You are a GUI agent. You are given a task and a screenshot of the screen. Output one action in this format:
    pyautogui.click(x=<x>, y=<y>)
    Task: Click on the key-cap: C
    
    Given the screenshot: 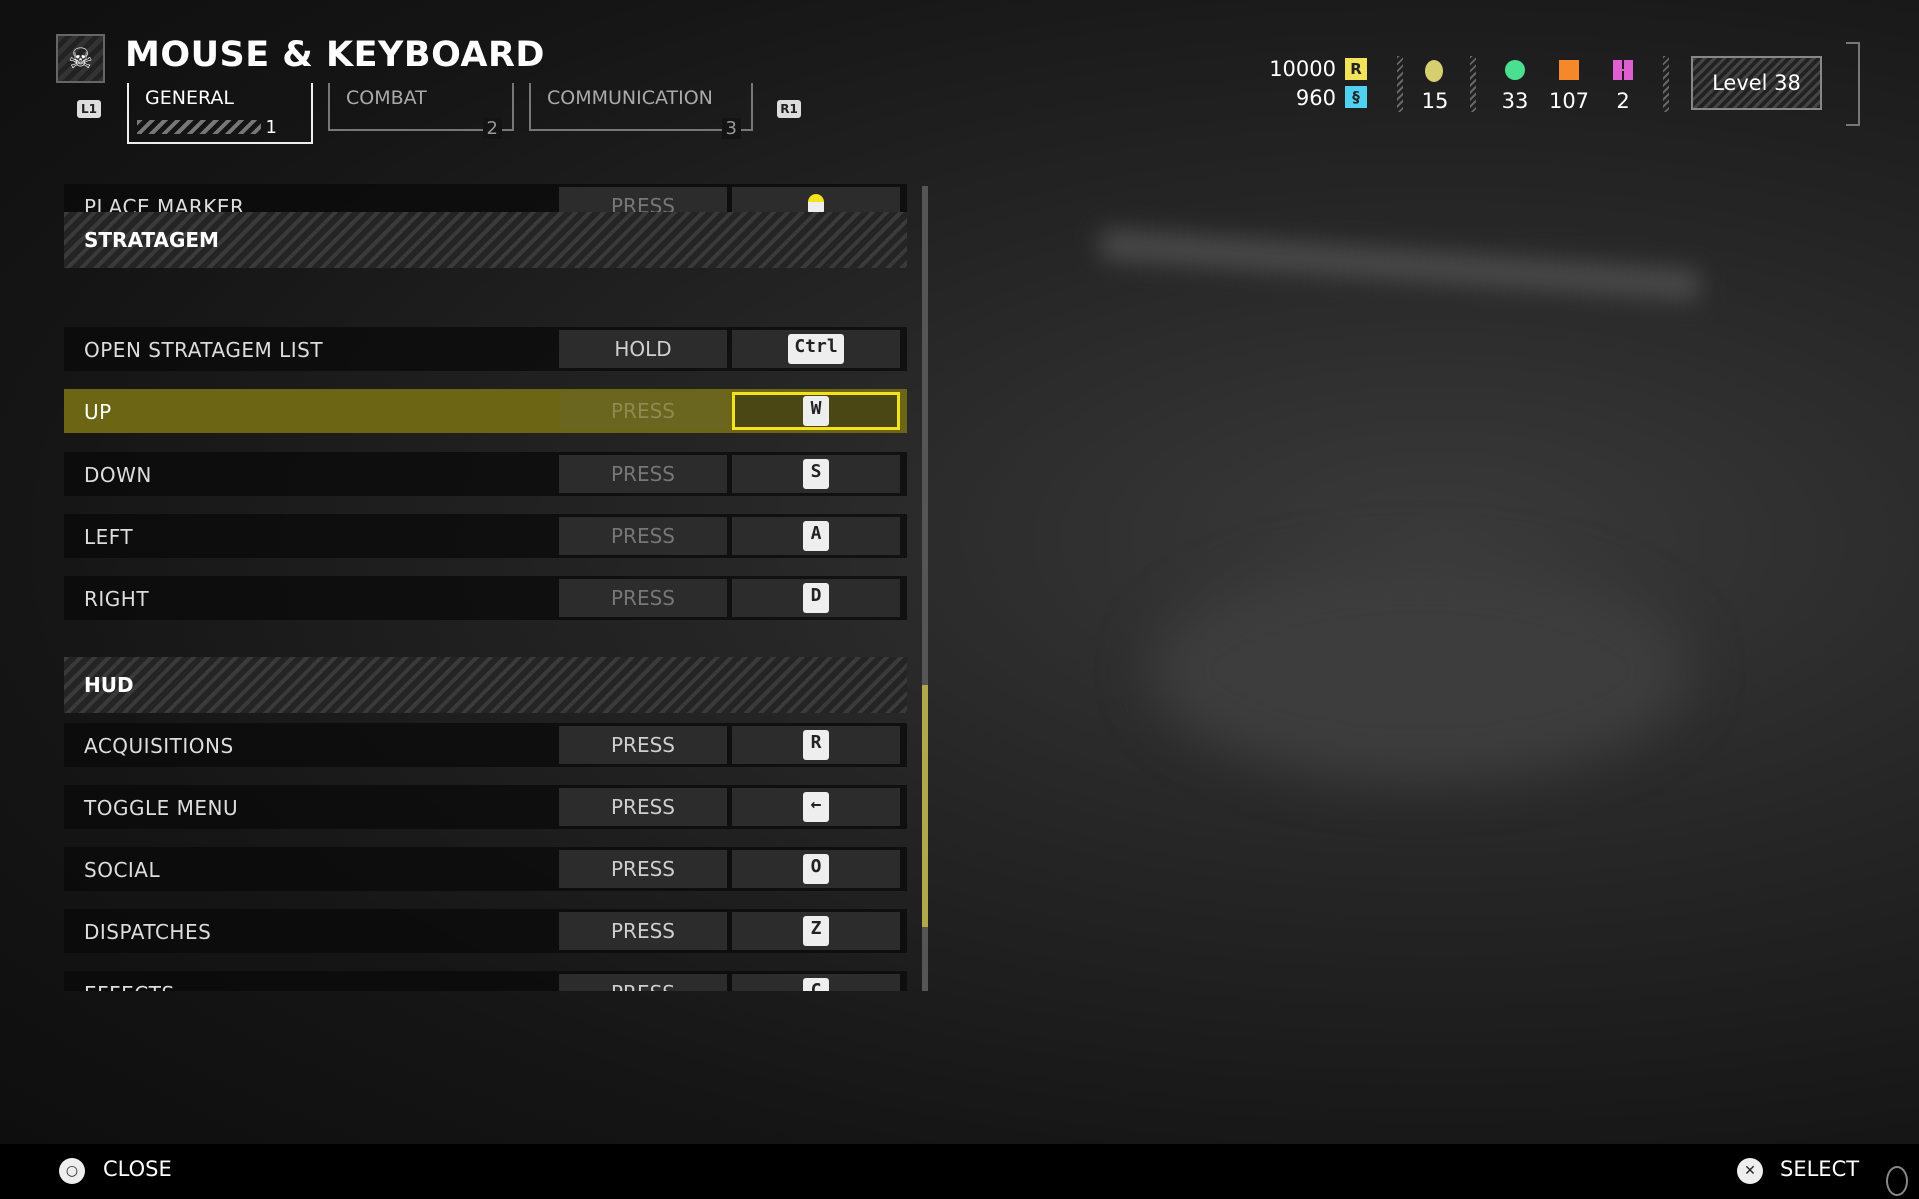 What is the action you would take?
    pyautogui.click(x=816, y=984)
    